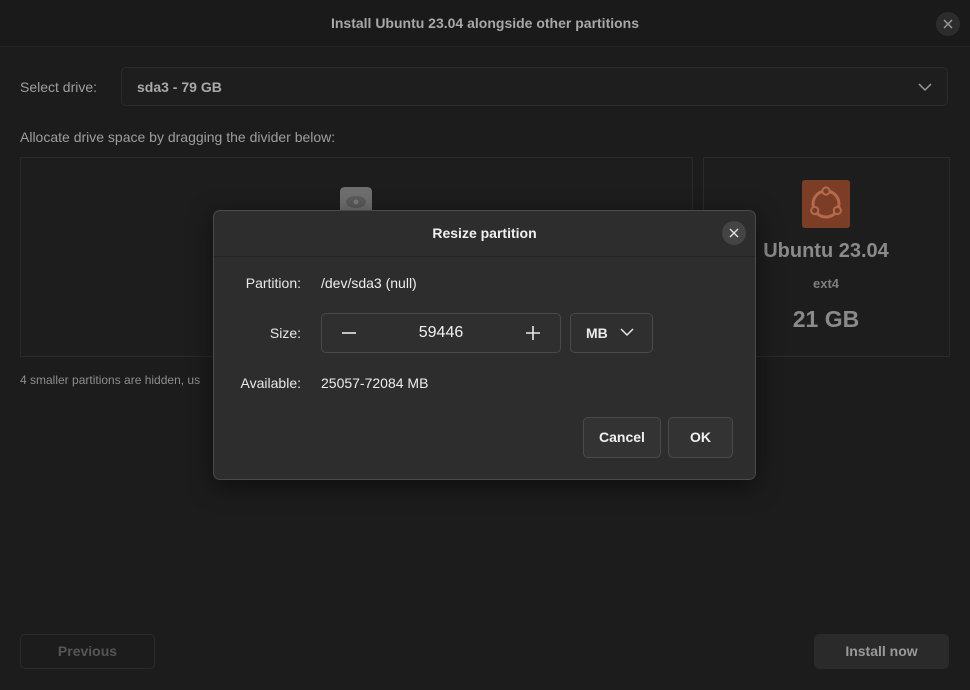 The height and width of the screenshot is (690, 970). I want to click on cancel-button: Cancel, so click(622, 437).